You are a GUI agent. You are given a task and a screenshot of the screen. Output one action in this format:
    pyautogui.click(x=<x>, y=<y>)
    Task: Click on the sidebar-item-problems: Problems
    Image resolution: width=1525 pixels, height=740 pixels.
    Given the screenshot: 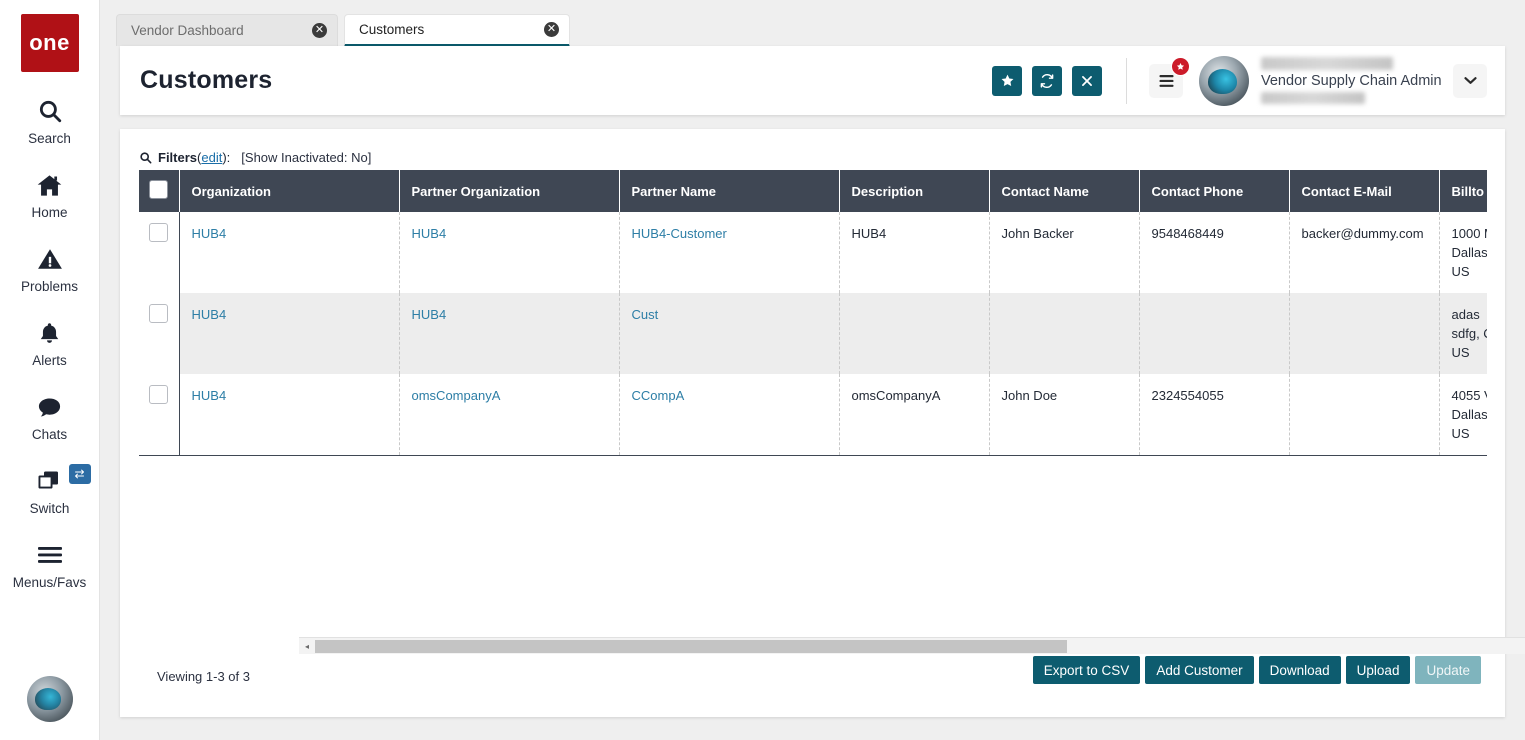 What is the action you would take?
    pyautogui.click(x=50, y=268)
    